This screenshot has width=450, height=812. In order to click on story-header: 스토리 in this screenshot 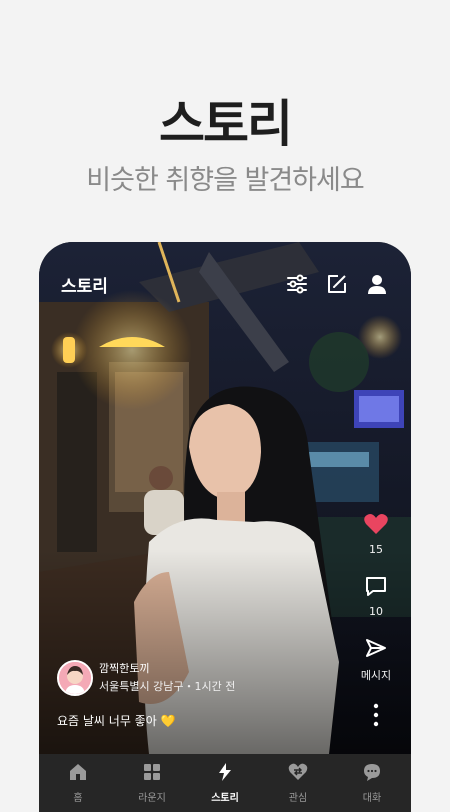, I will do `click(225, 284)`.